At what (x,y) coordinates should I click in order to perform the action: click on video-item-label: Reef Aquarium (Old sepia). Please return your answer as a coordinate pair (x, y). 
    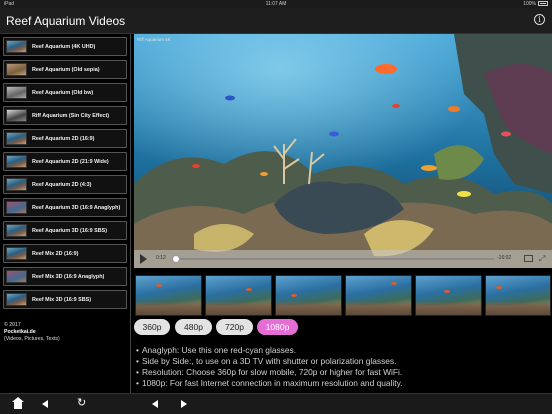
    Looking at the image, I should click on (66, 69).